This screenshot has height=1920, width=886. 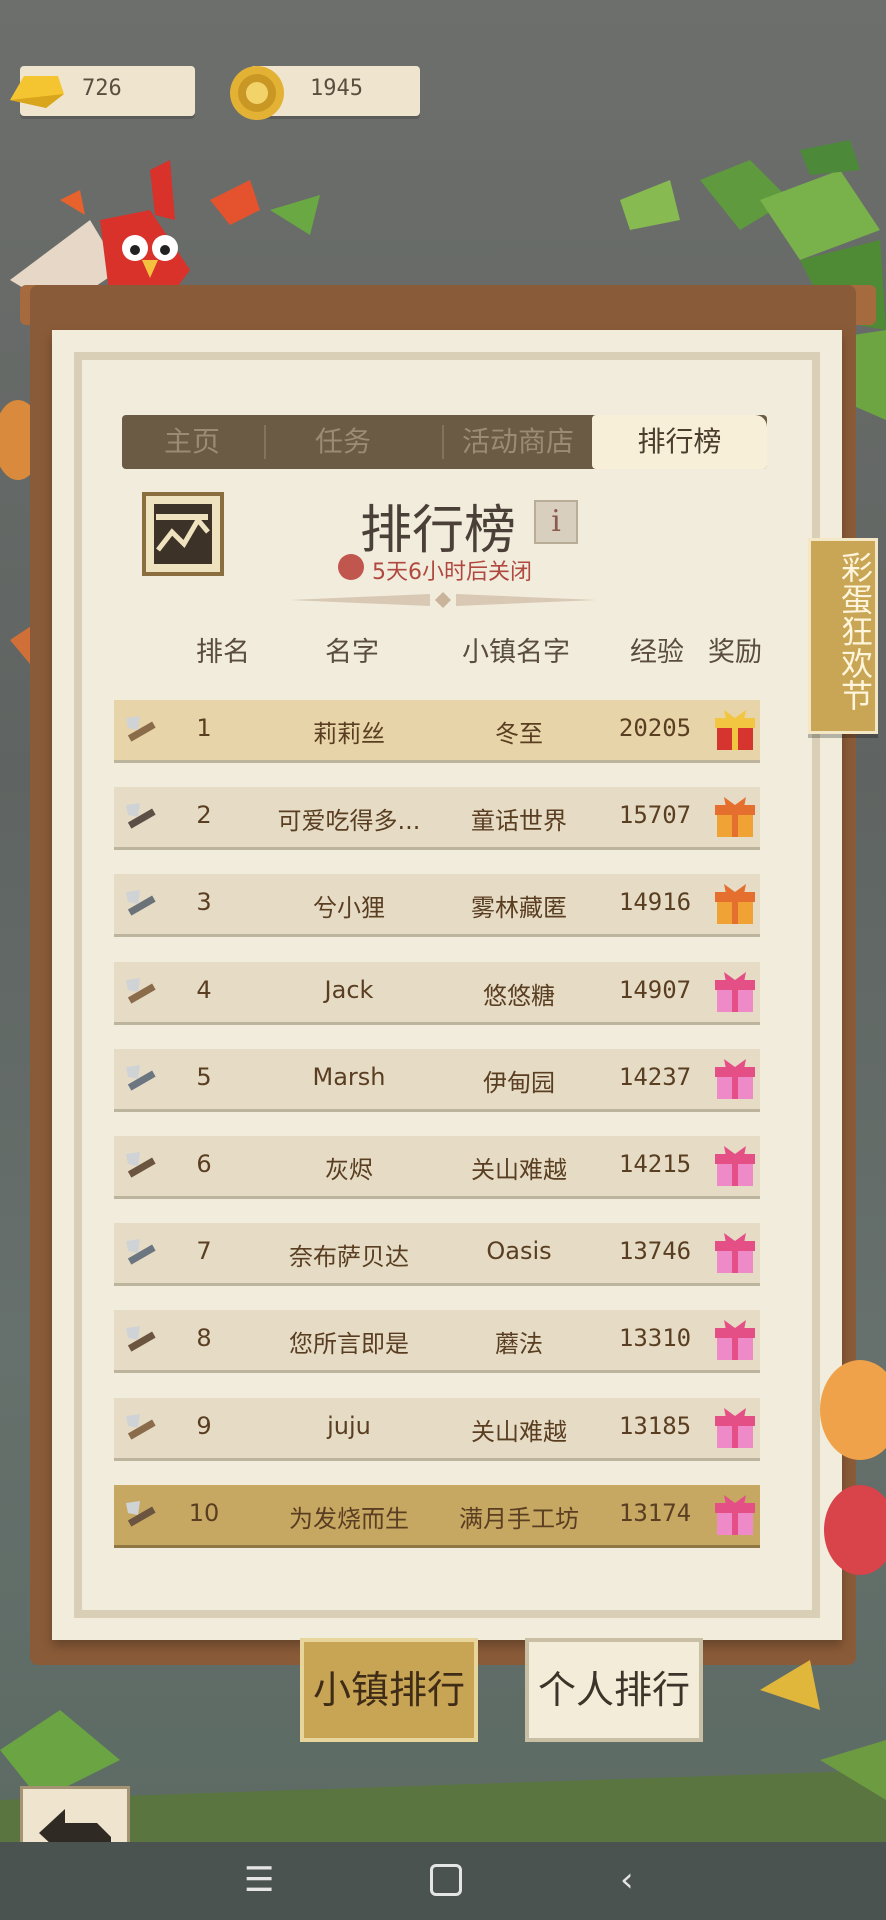 What do you see at coordinates (204, 1512) in the screenshot?
I see `rank-cell: 10` at bounding box center [204, 1512].